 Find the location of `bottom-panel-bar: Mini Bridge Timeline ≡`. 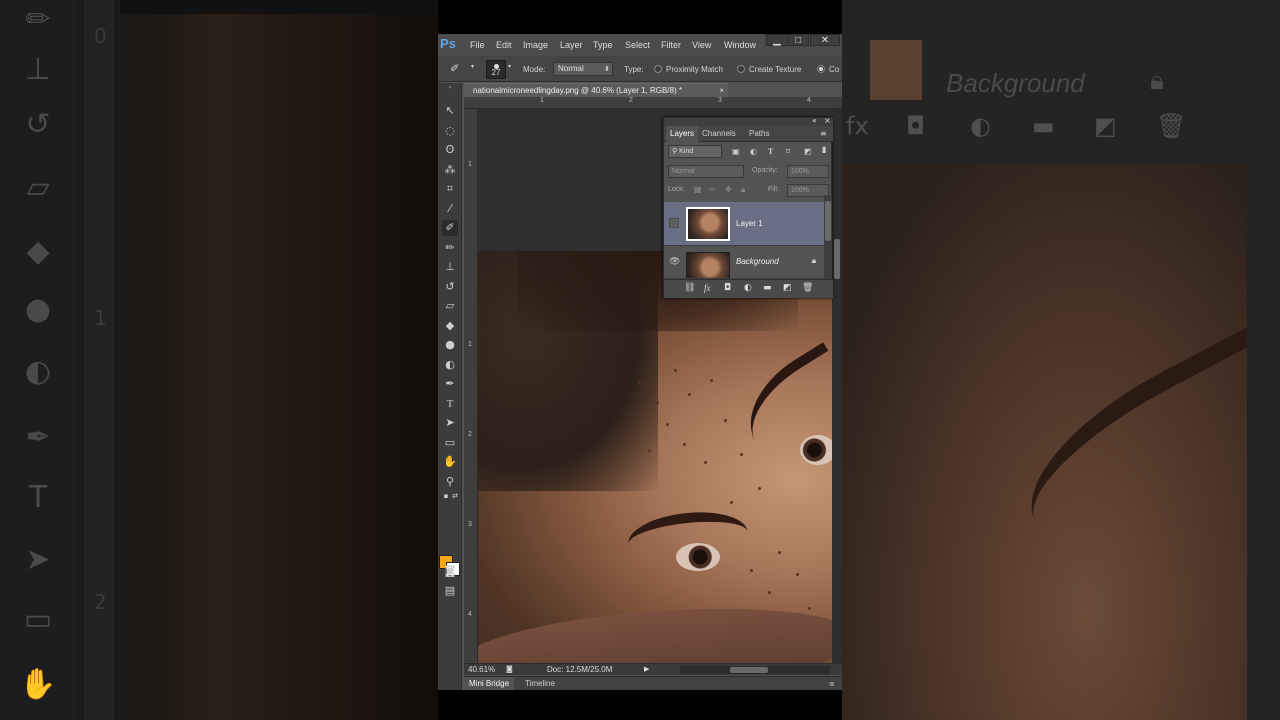

bottom-panel-bar: Mini Bridge Timeline ≡ is located at coordinates (653, 683).